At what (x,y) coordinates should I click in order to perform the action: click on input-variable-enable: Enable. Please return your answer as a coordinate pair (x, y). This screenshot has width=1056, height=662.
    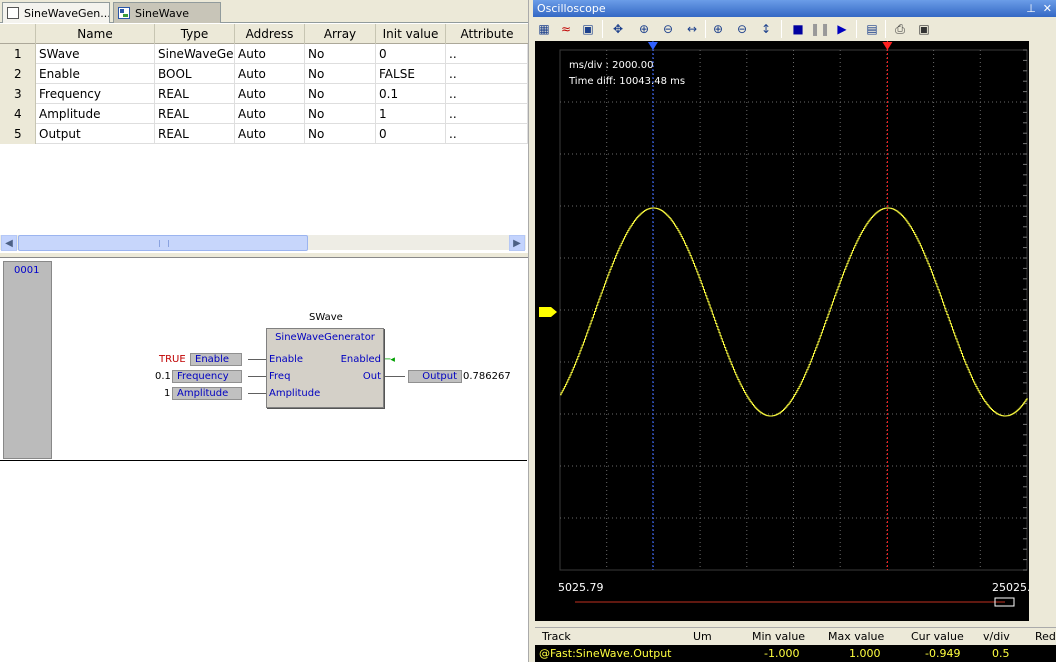
    Looking at the image, I should click on (216, 359).